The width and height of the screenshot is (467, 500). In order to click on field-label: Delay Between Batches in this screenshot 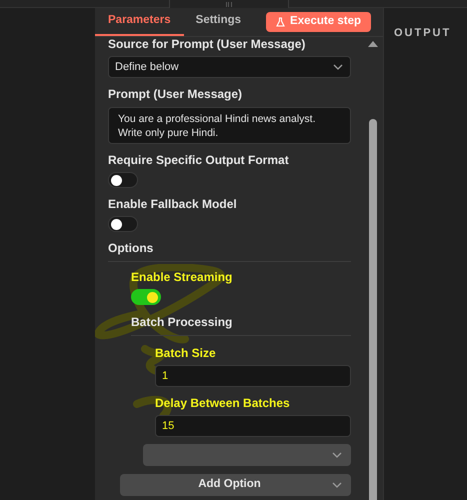, I will do `click(223, 403)`.